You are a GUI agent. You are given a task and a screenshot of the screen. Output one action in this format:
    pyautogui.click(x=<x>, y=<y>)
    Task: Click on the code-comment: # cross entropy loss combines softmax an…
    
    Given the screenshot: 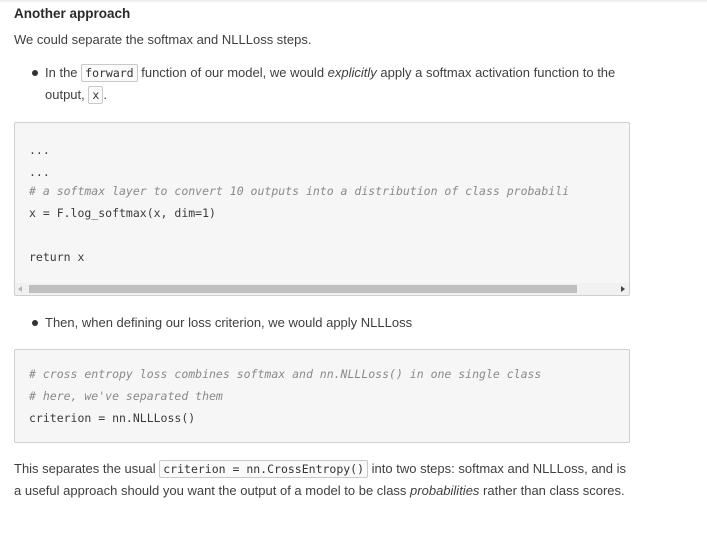 What is the action you would take?
    pyautogui.click(x=285, y=374)
    